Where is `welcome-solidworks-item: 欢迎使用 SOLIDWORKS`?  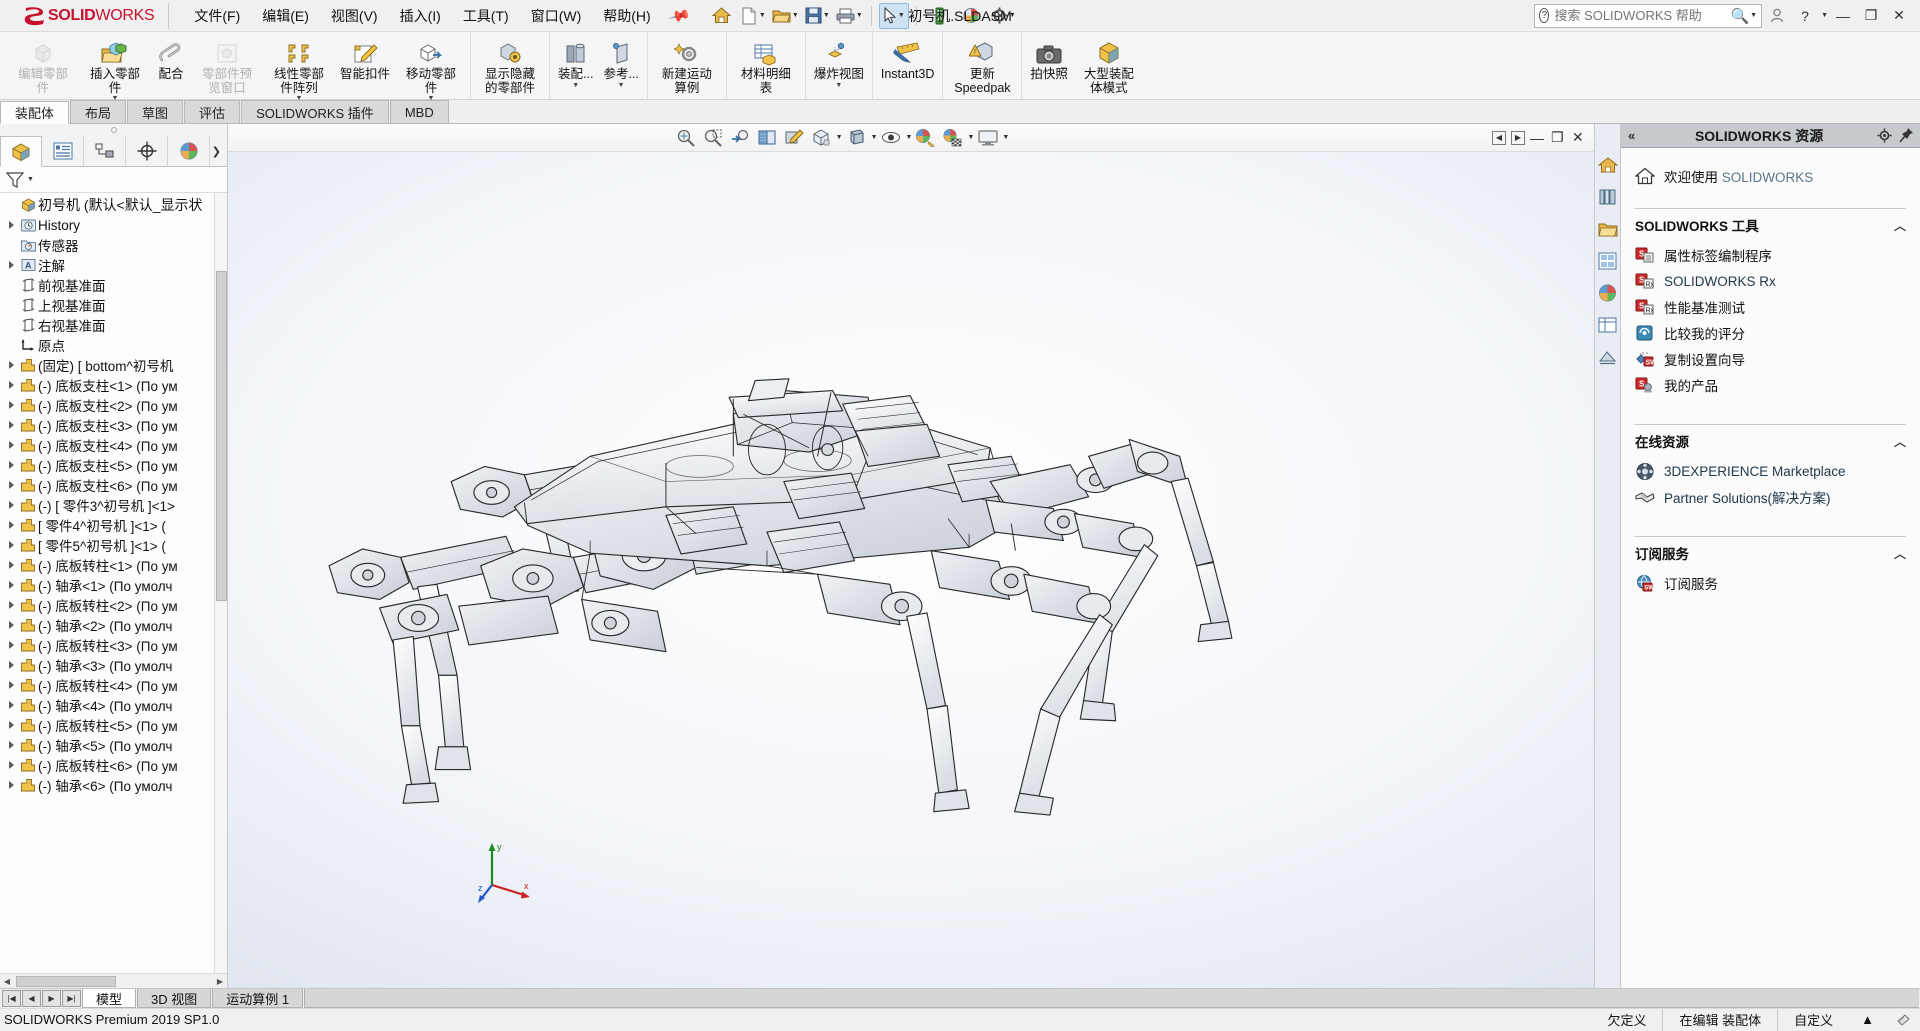 welcome-solidworks-item: 欢迎使用 SOLIDWORKS is located at coordinates (1770, 176).